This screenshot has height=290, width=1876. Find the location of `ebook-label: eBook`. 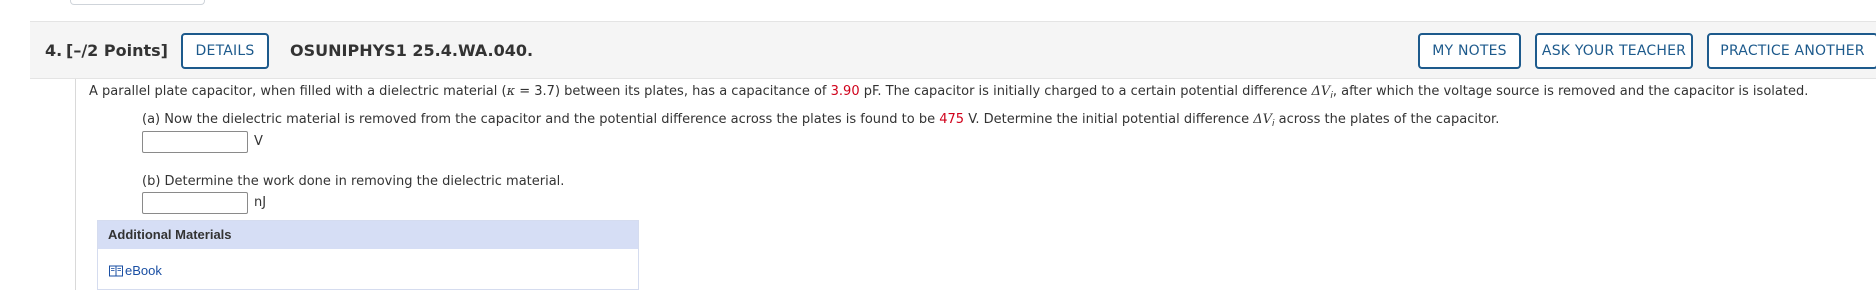

ebook-label: eBook is located at coordinates (143, 270).